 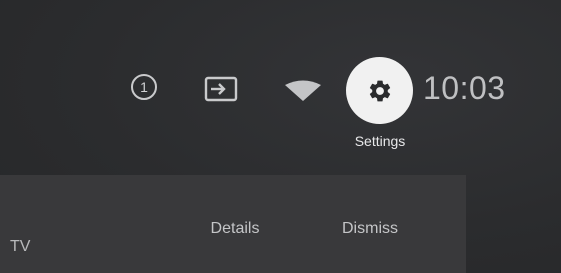 What do you see at coordinates (303, 91) in the screenshot?
I see `wifi-icon` at bounding box center [303, 91].